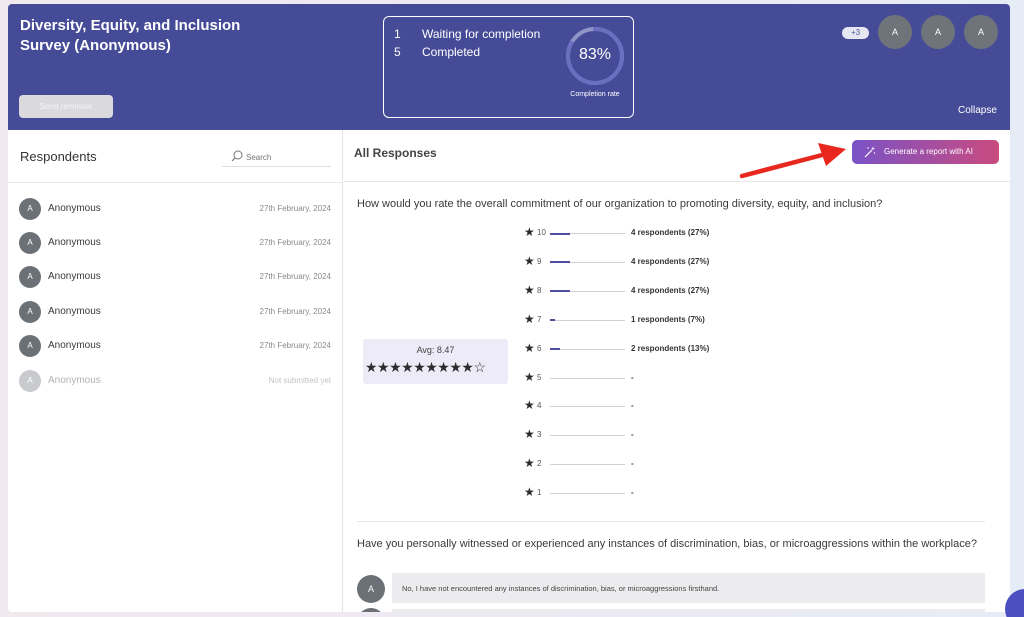 This screenshot has width=1024, height=617. I want to click on generate-report-label: Generate a report with AI, so click(928, 151).